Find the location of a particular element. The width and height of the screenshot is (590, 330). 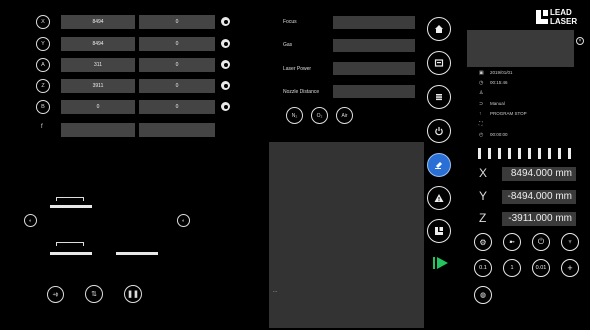

status-time: 00:15:46 is located at coordinates (499, 82).